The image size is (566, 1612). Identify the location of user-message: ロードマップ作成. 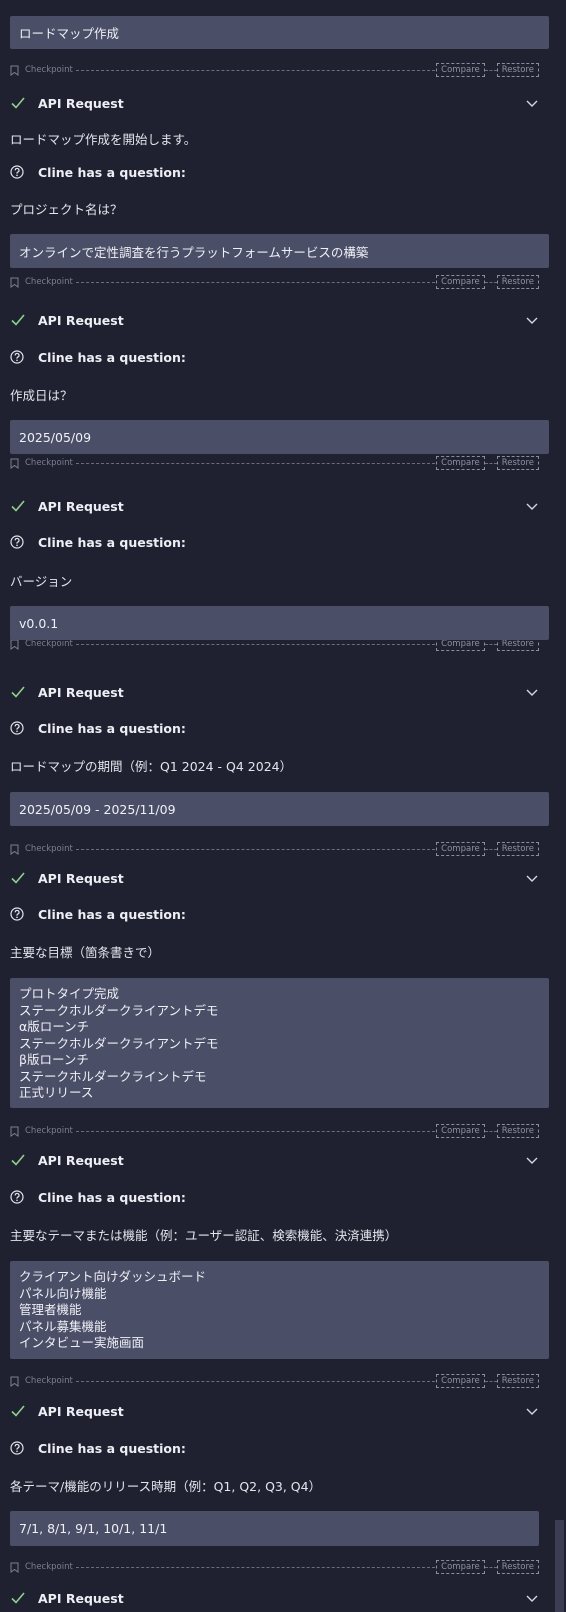
(279, 32).